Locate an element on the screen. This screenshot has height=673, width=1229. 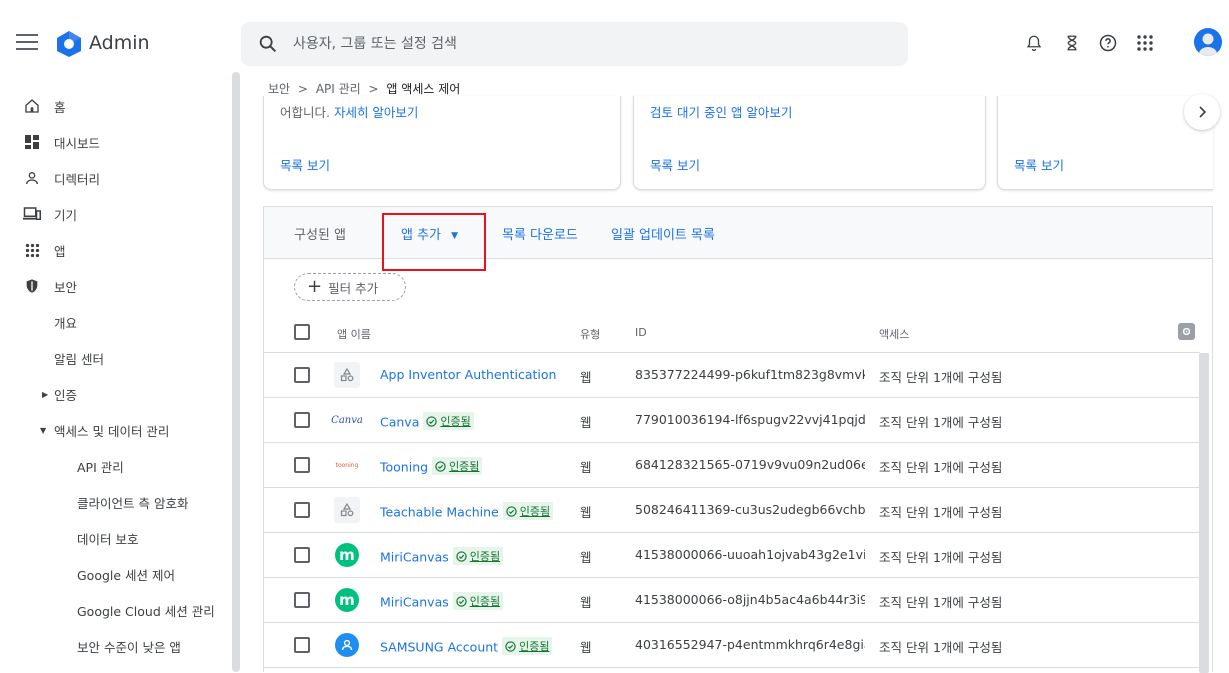
app-name-text: Teachable Machine is located at coordinates (439, 512).